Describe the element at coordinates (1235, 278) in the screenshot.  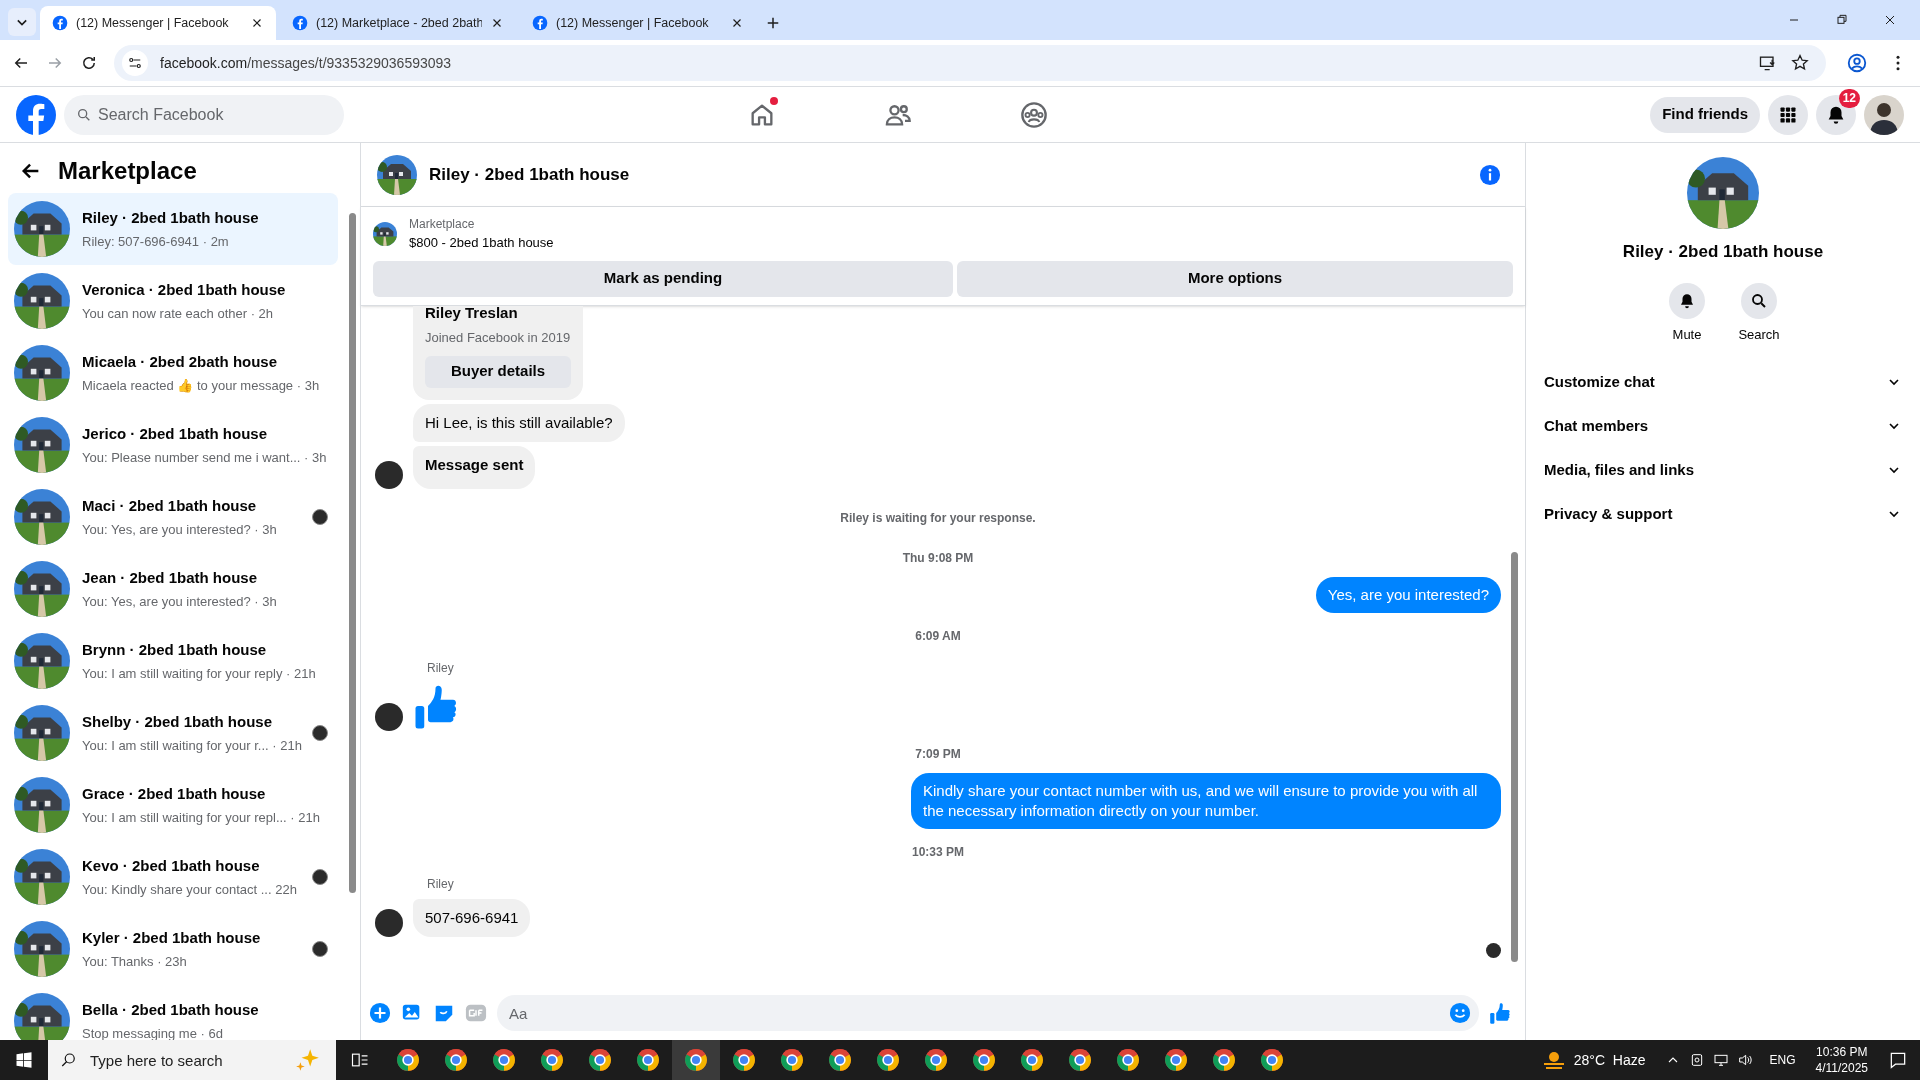
I see `action-button: More options` at that location.